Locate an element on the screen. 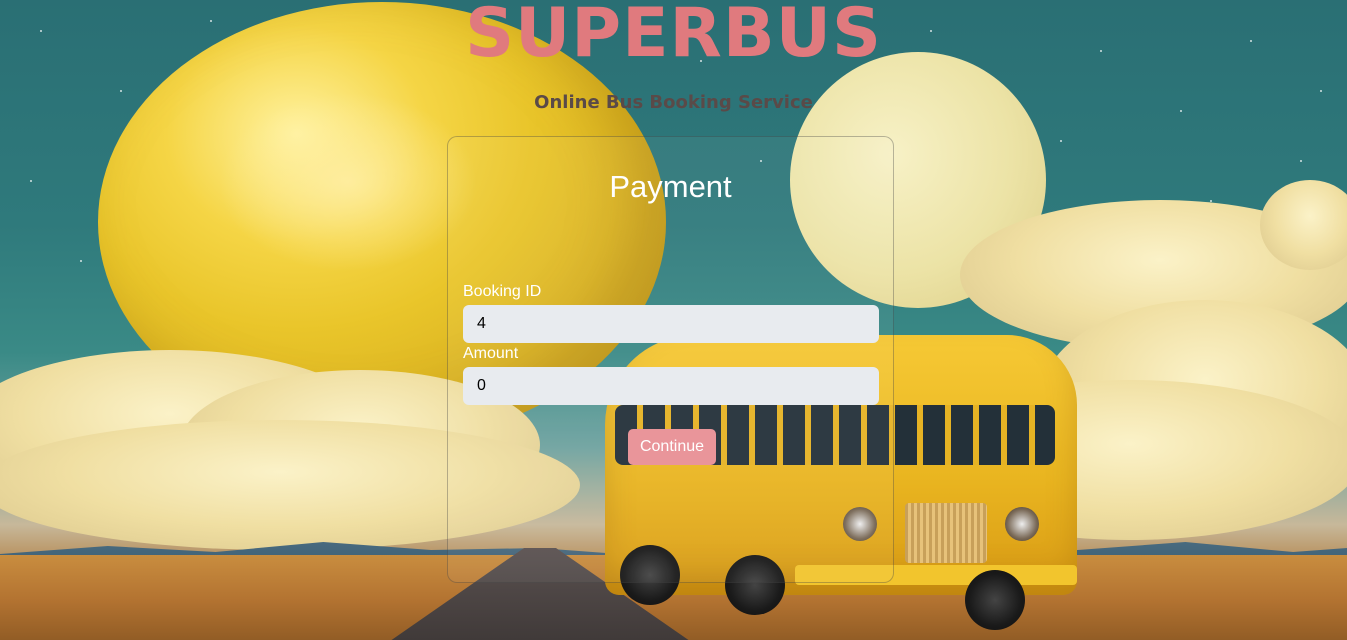 The width and height of the screenshot is (1347, 640). continue-button: Continue is located at coordinates (672, 447).